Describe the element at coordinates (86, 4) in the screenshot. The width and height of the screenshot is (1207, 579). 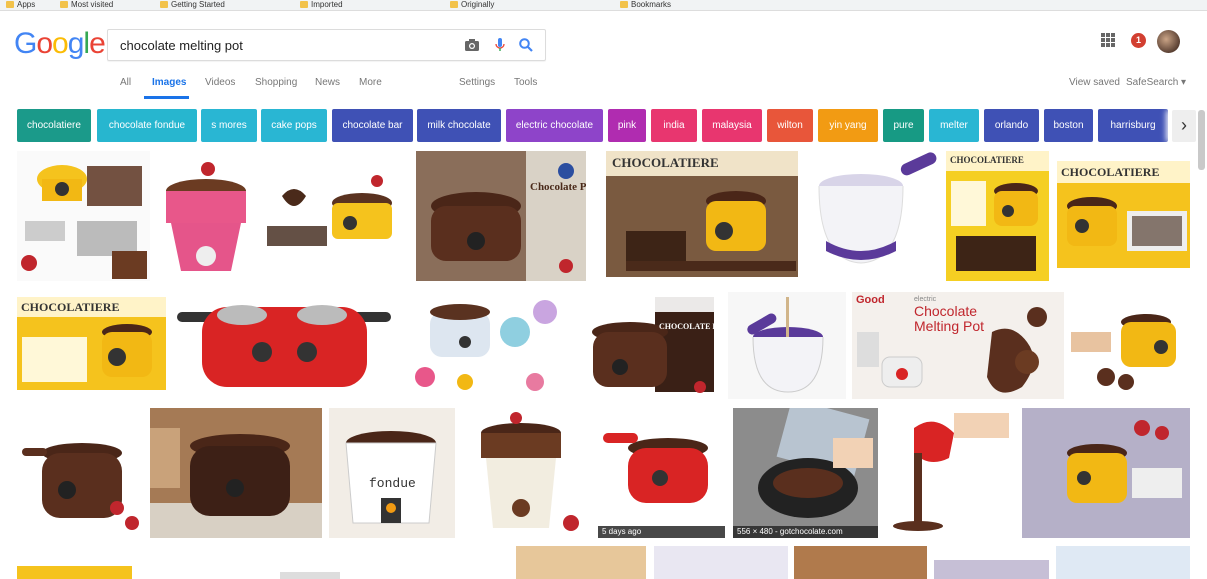
I see `bookmark-item: Most visited` at that location.